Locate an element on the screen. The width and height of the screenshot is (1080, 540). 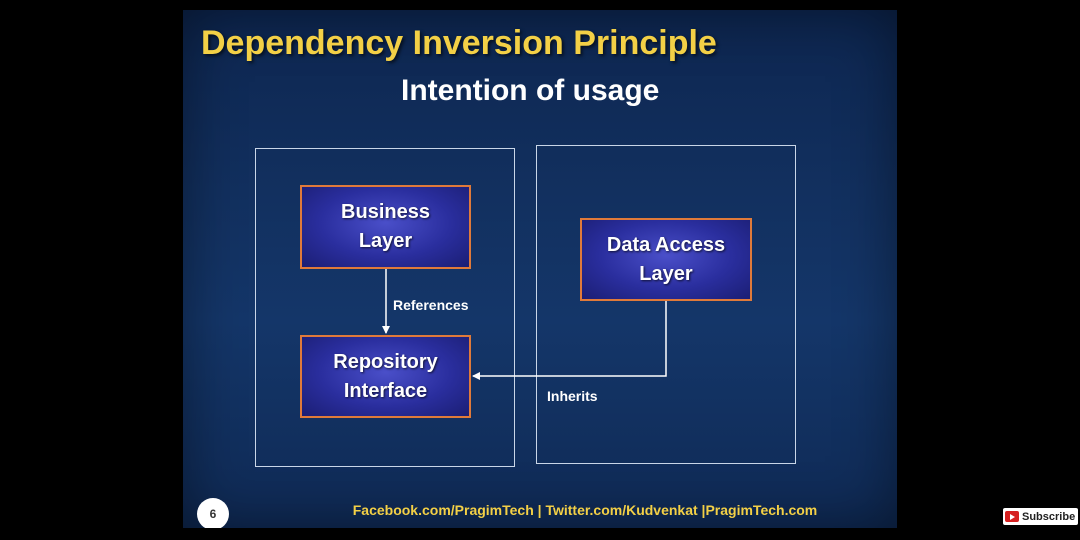
business-layer-box: Business Layer is located at coordinates (385, 227).